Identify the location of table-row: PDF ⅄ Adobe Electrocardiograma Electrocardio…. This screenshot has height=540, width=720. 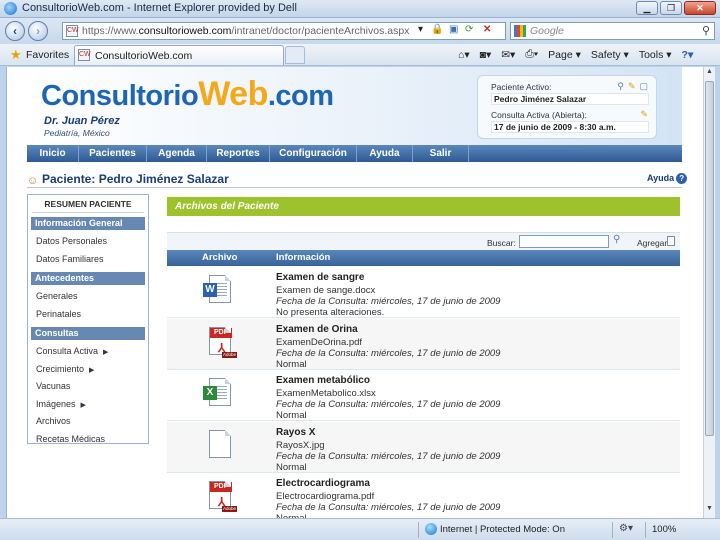
(423, 495).